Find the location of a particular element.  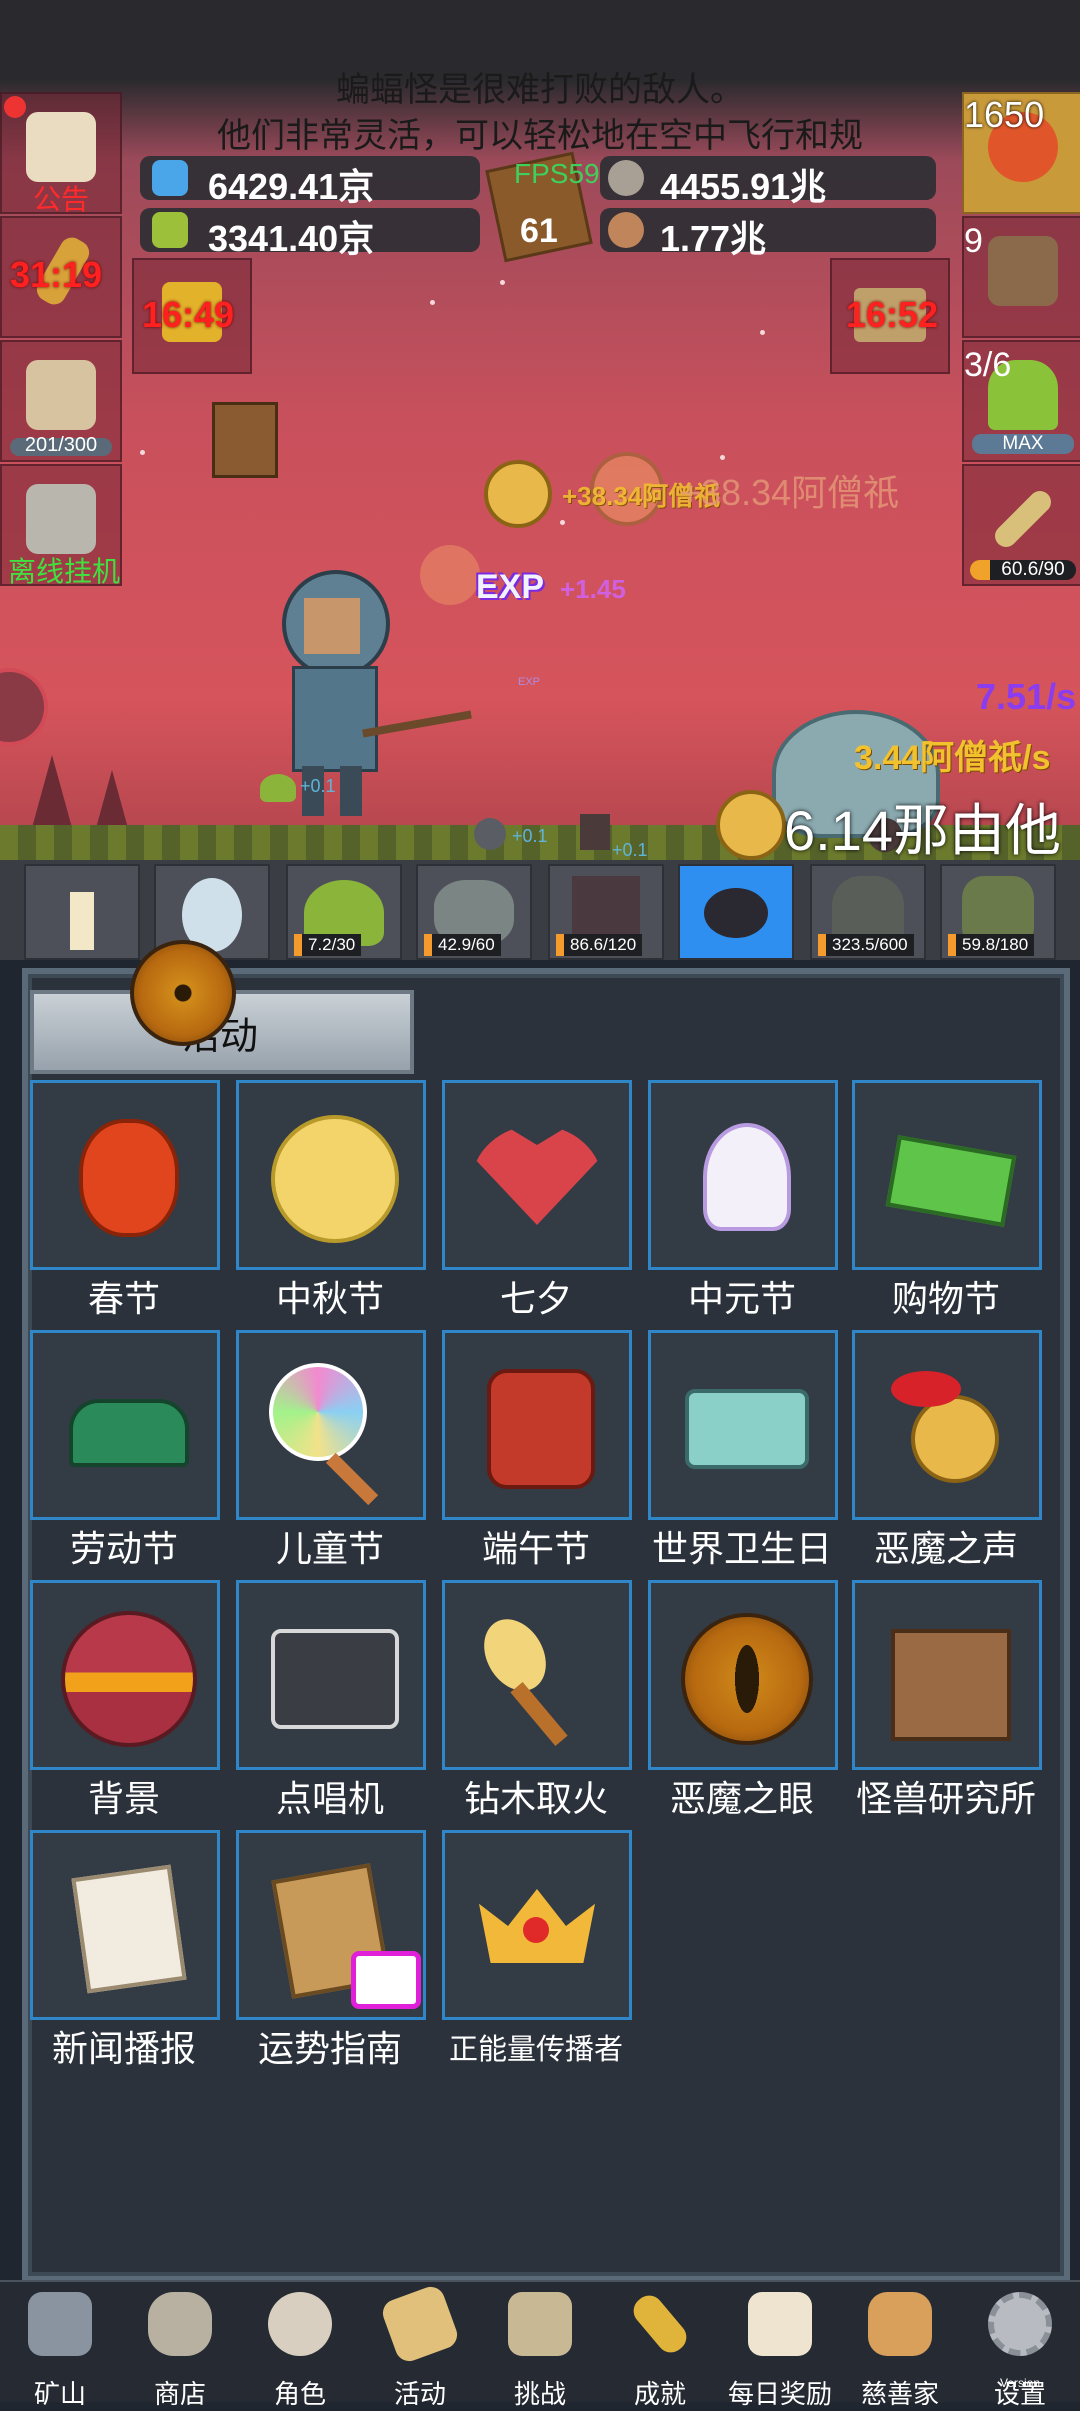

spider-icon is located at coordinates (736, 913).